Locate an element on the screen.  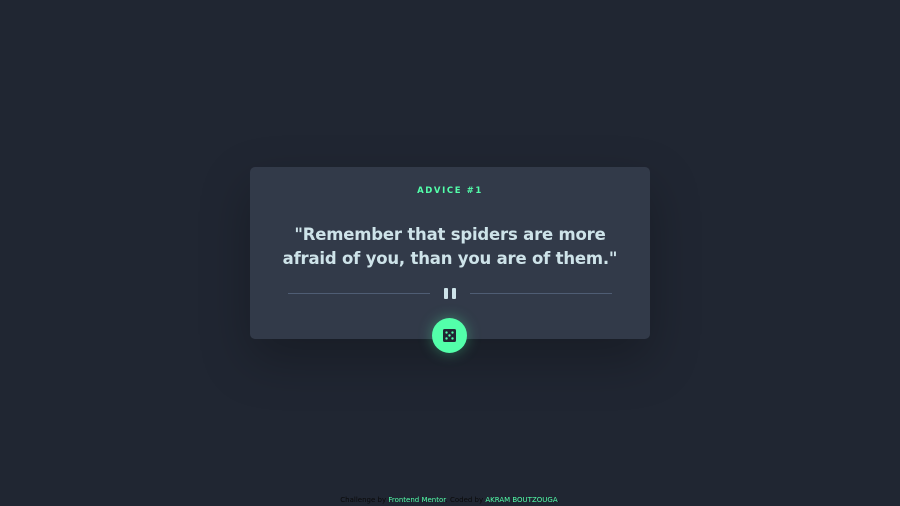
frontend-mentor-link: Frontend Mentor is located at coordinates (416, 500).